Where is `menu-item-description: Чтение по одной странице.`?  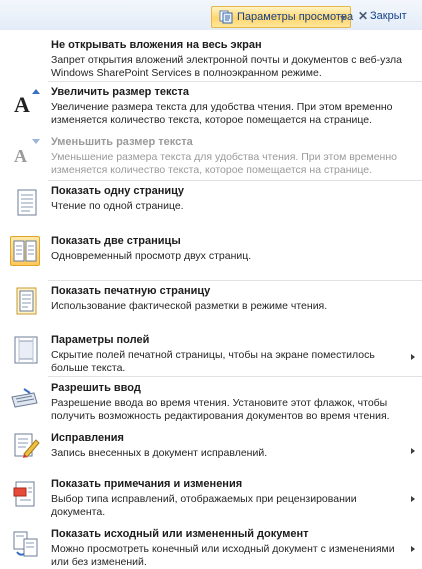 menu-item-description: Чтение по одной странице. is located at coordinates (117, 206).